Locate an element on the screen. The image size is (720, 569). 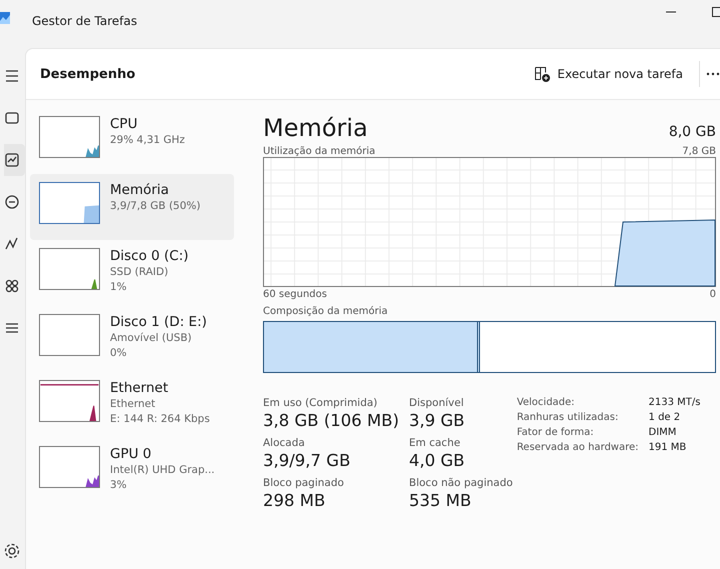
device-name: Memória is located at coordinates (140, 190).